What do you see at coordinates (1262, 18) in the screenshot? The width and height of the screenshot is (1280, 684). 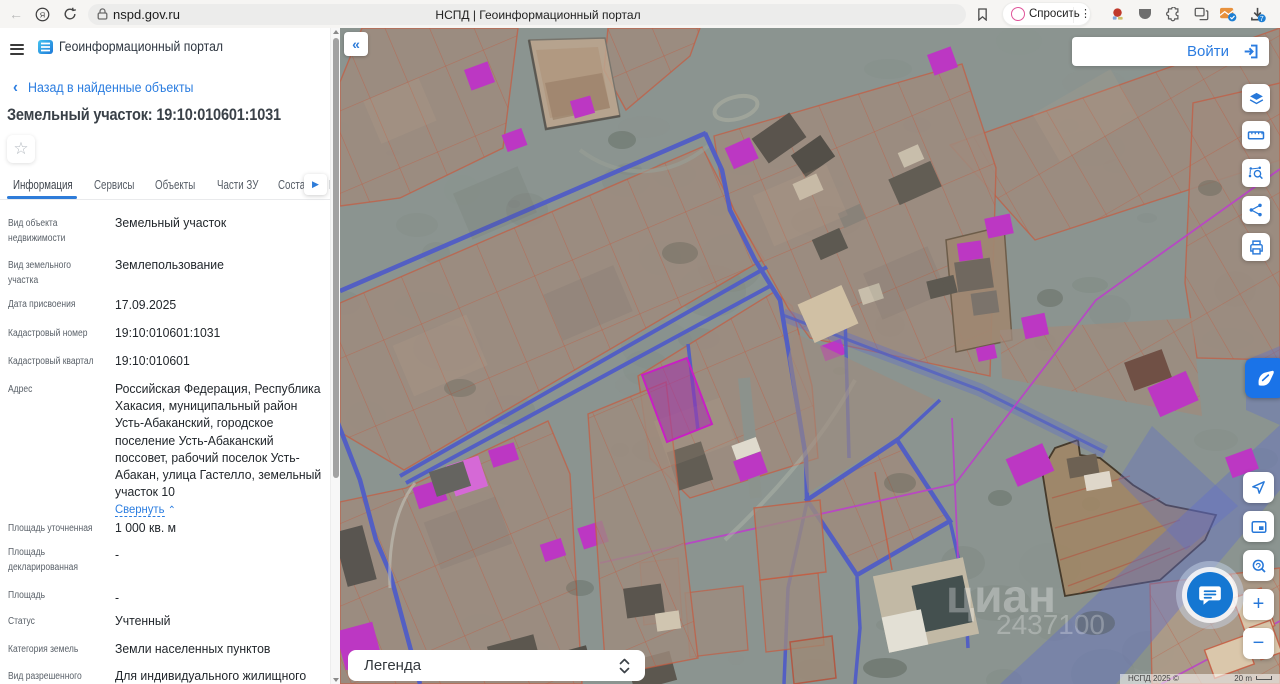 I see `svg-text: 7` at bounding box center [1262, 18].